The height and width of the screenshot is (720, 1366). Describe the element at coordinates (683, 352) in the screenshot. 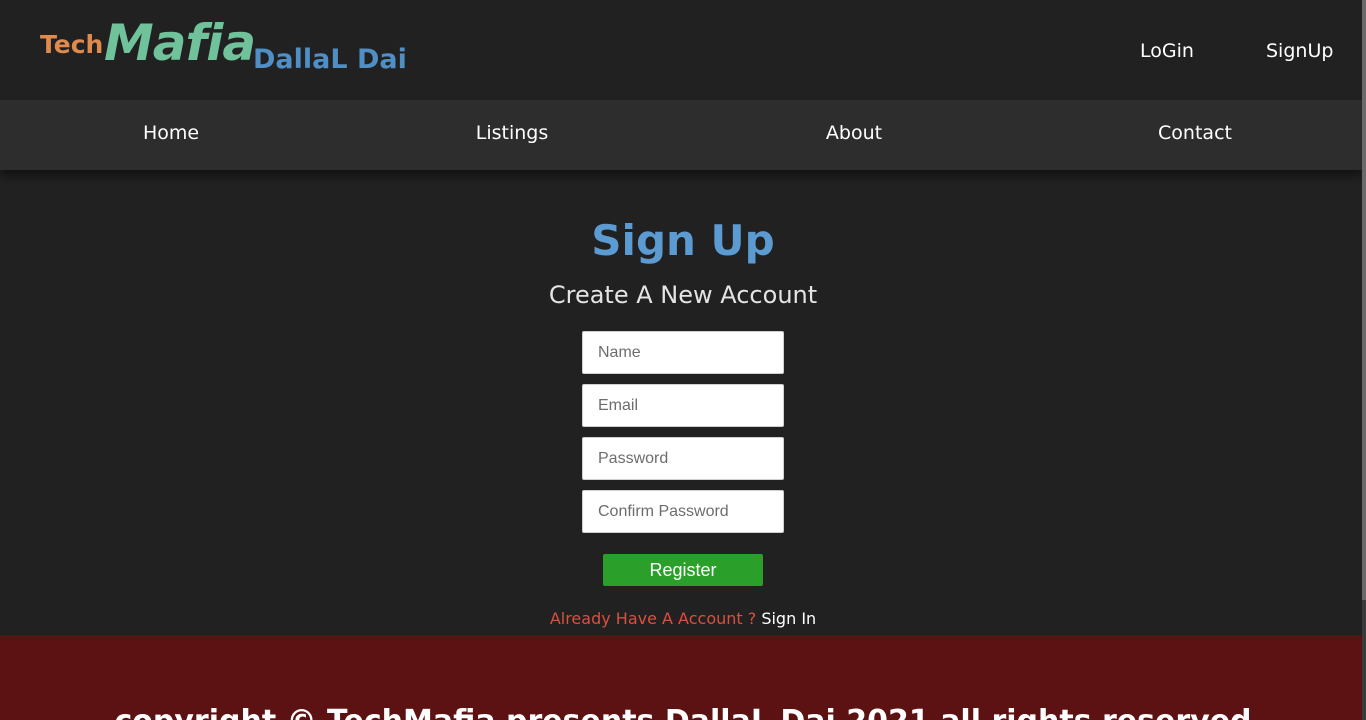

I see `name-input` at that location.